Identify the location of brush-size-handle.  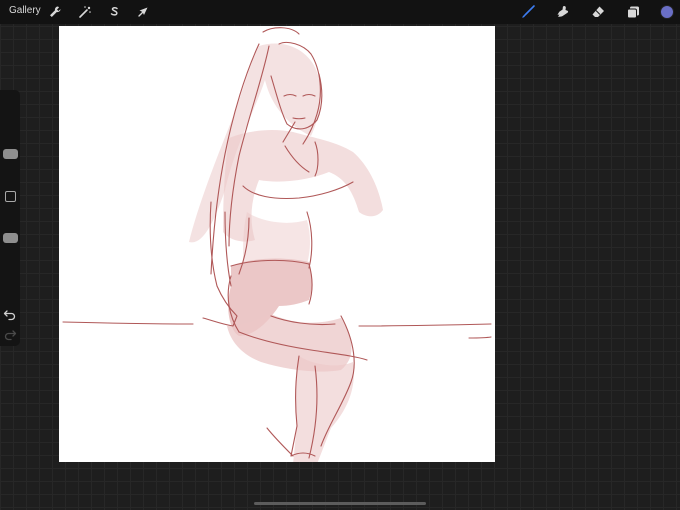
(10, 154).